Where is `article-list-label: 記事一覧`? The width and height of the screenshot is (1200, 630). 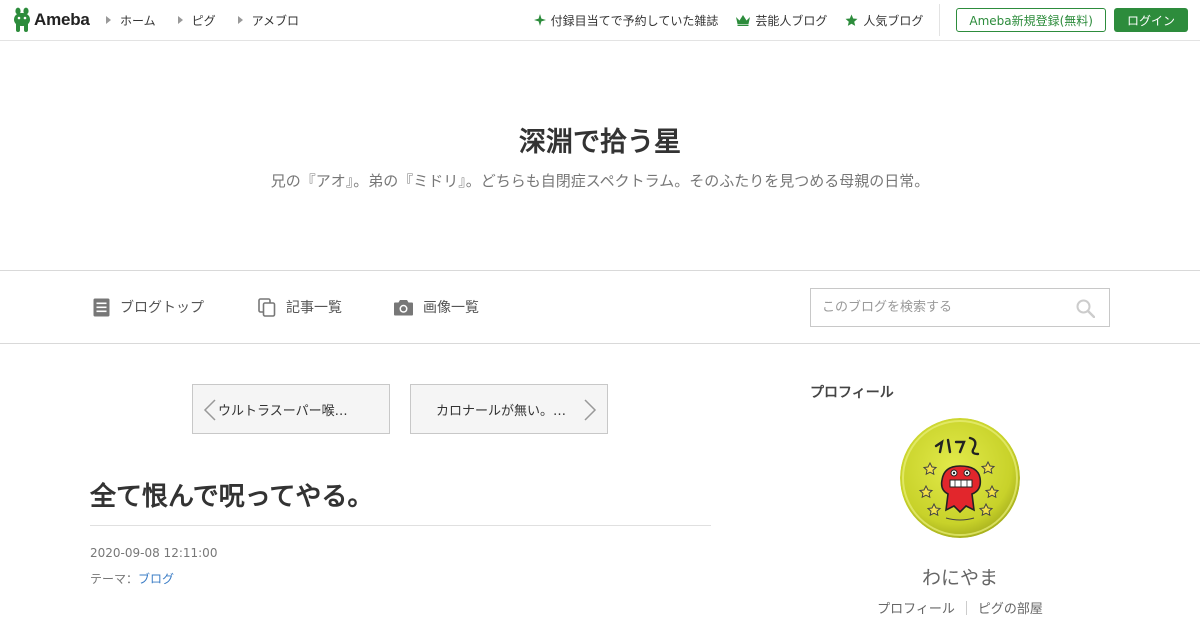
article-list-label: 記事一覧 is located at coordinates (314, 308).